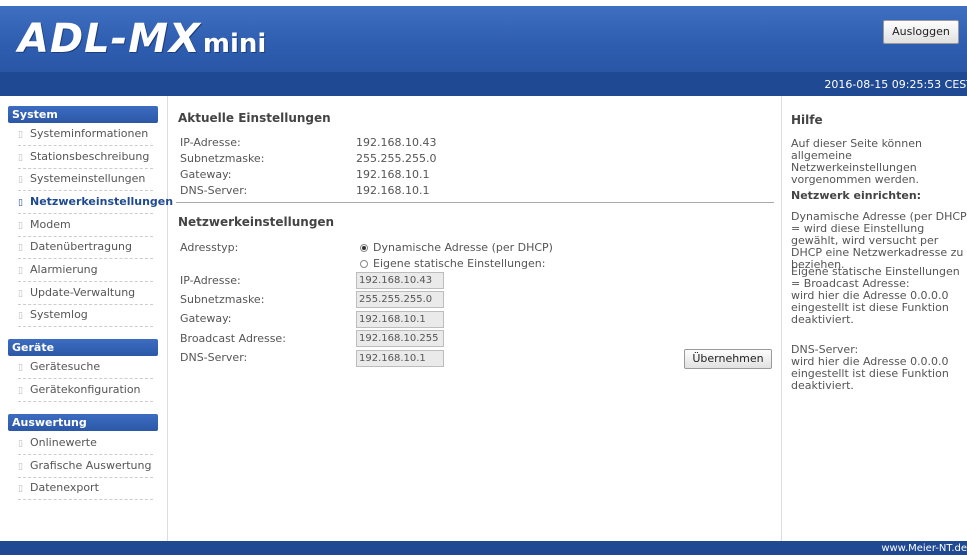 This screenshot has width=967, height=555. I want to click on sidebar-item-label: Netzwerkeinstellungen, so click(102, 201).